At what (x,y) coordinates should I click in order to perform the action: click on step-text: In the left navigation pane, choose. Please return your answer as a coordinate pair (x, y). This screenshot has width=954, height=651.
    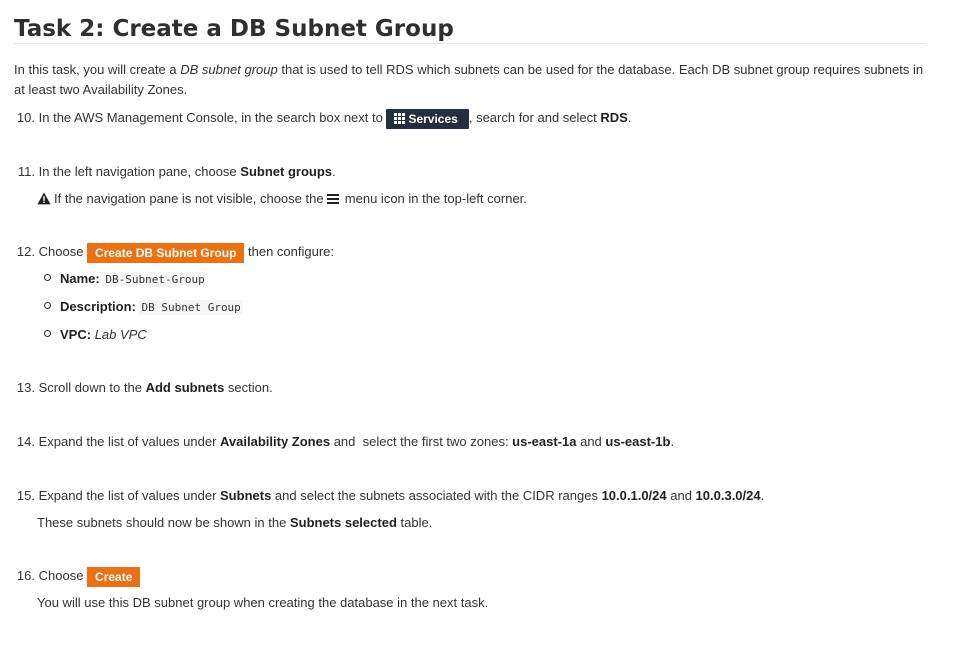
    Looking at the image, I should click on (139, 171).